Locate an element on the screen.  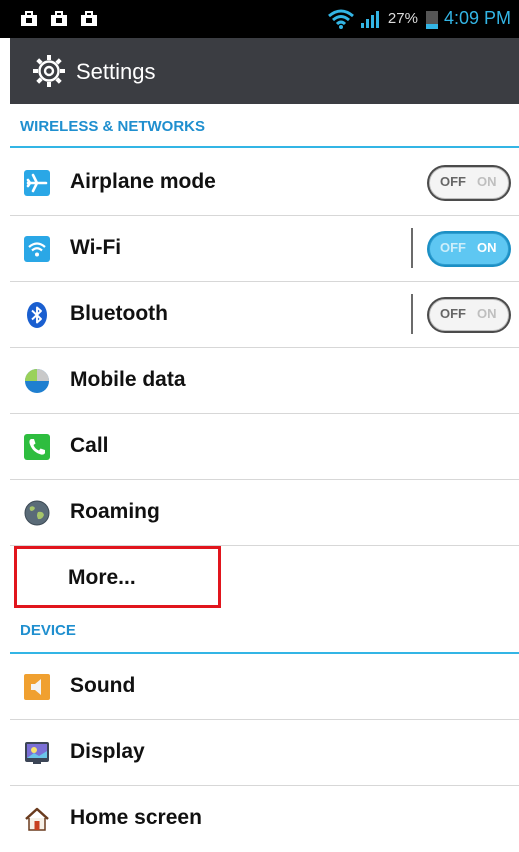
settings-item-label: Sound is located at coordinates (103, 685).